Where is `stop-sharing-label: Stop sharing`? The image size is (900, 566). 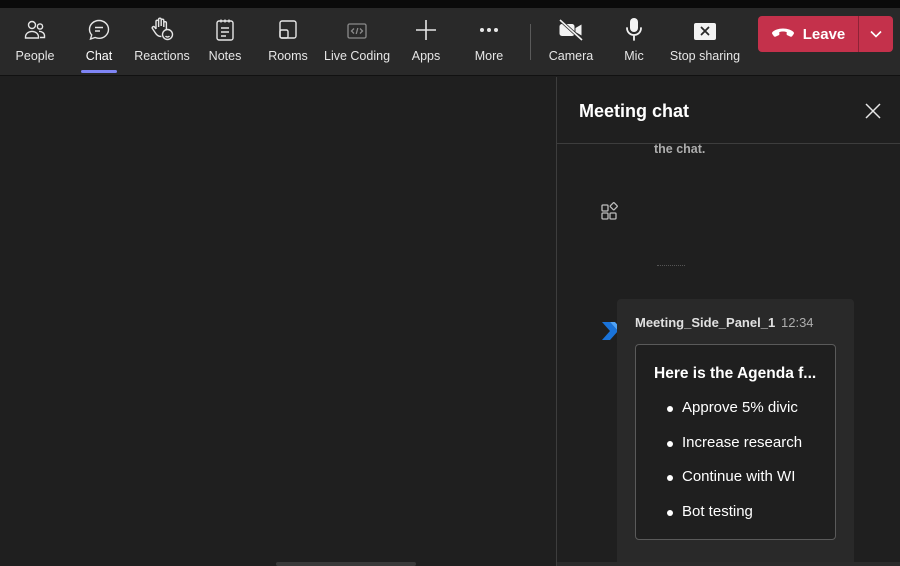
stop-sharing-label: Stop sharing is located at coordinates (705, 56).